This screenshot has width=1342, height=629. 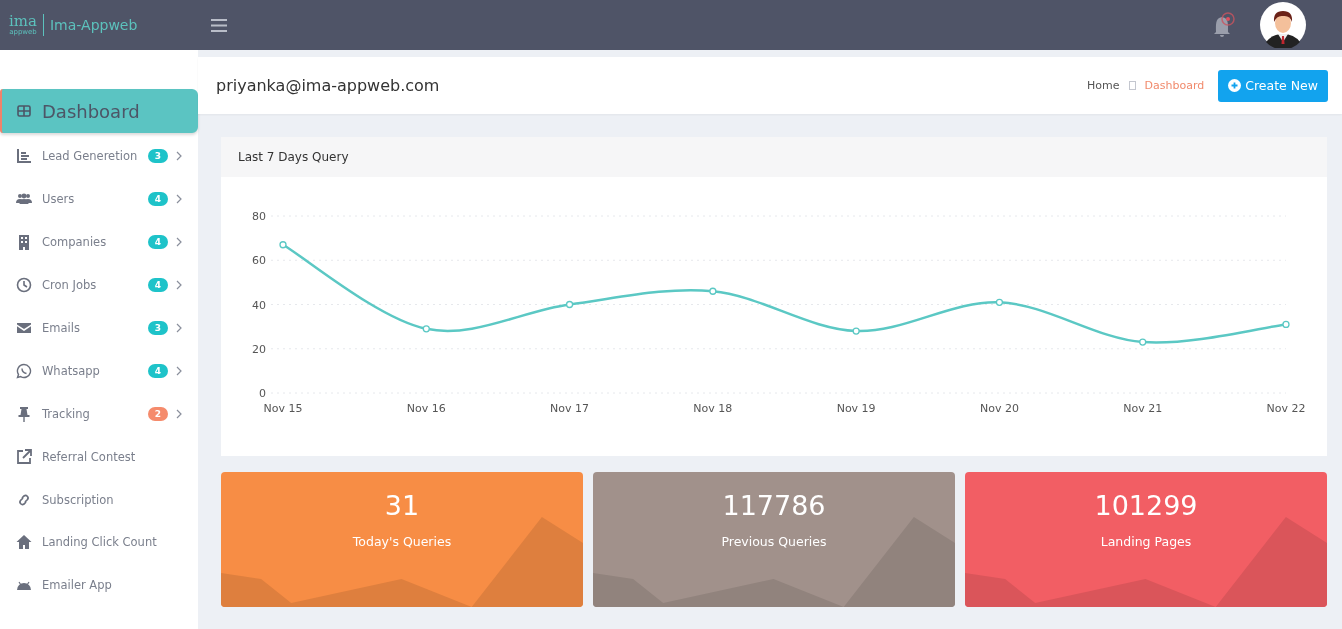 I want to click on x-tick-label: Nov 18, so click(x=713, y=408).